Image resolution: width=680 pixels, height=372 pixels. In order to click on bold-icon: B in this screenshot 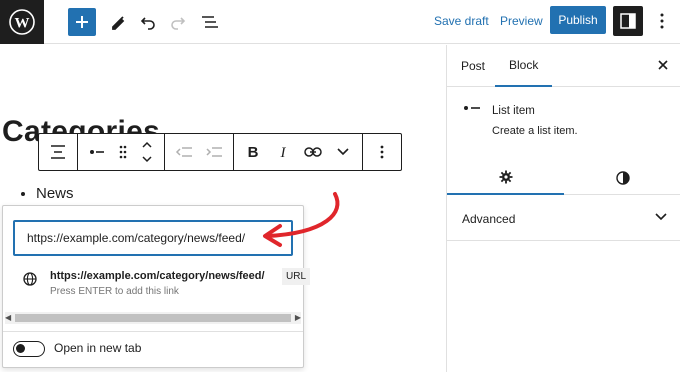, I will do `click(253, 152)`.